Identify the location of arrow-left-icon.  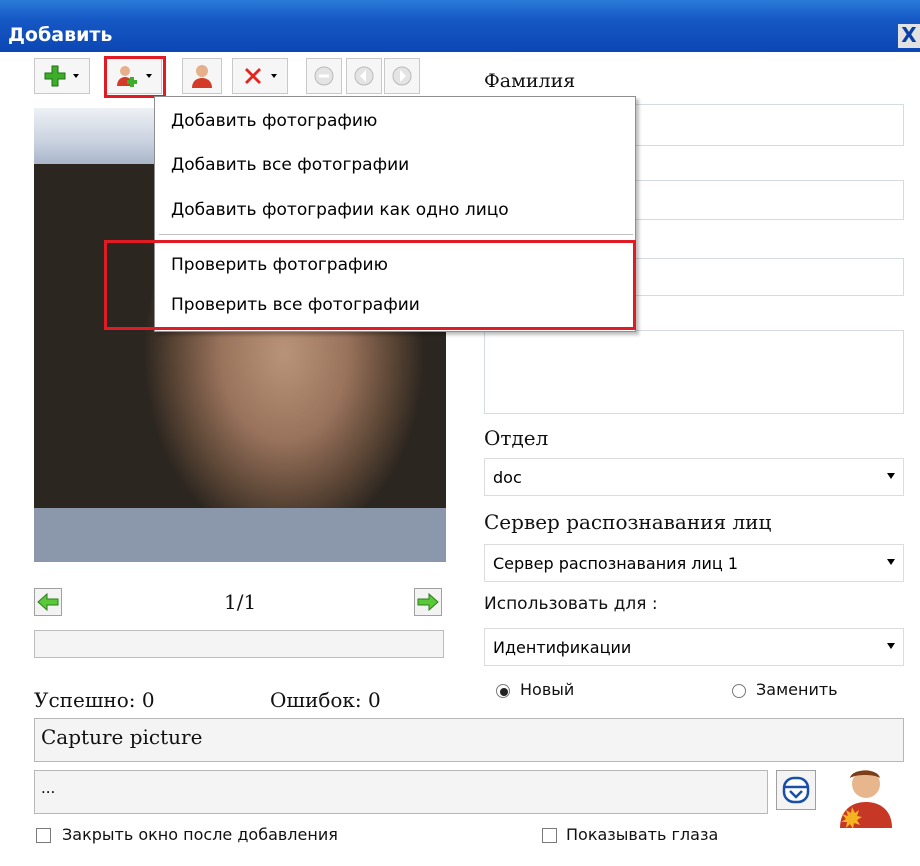
(48, 602).